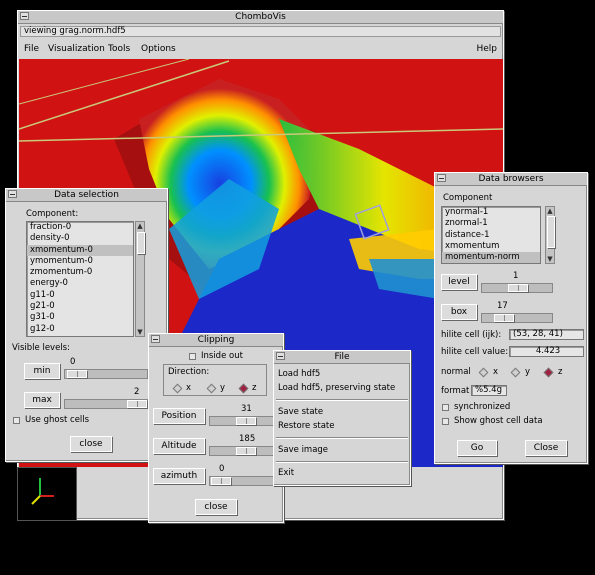 This screenshot has height=575, width=595. What do you see at coordinates (80, 272) in the screenshot?
I see `list-item: zmomentum-0` at bounding box center [80, 272].